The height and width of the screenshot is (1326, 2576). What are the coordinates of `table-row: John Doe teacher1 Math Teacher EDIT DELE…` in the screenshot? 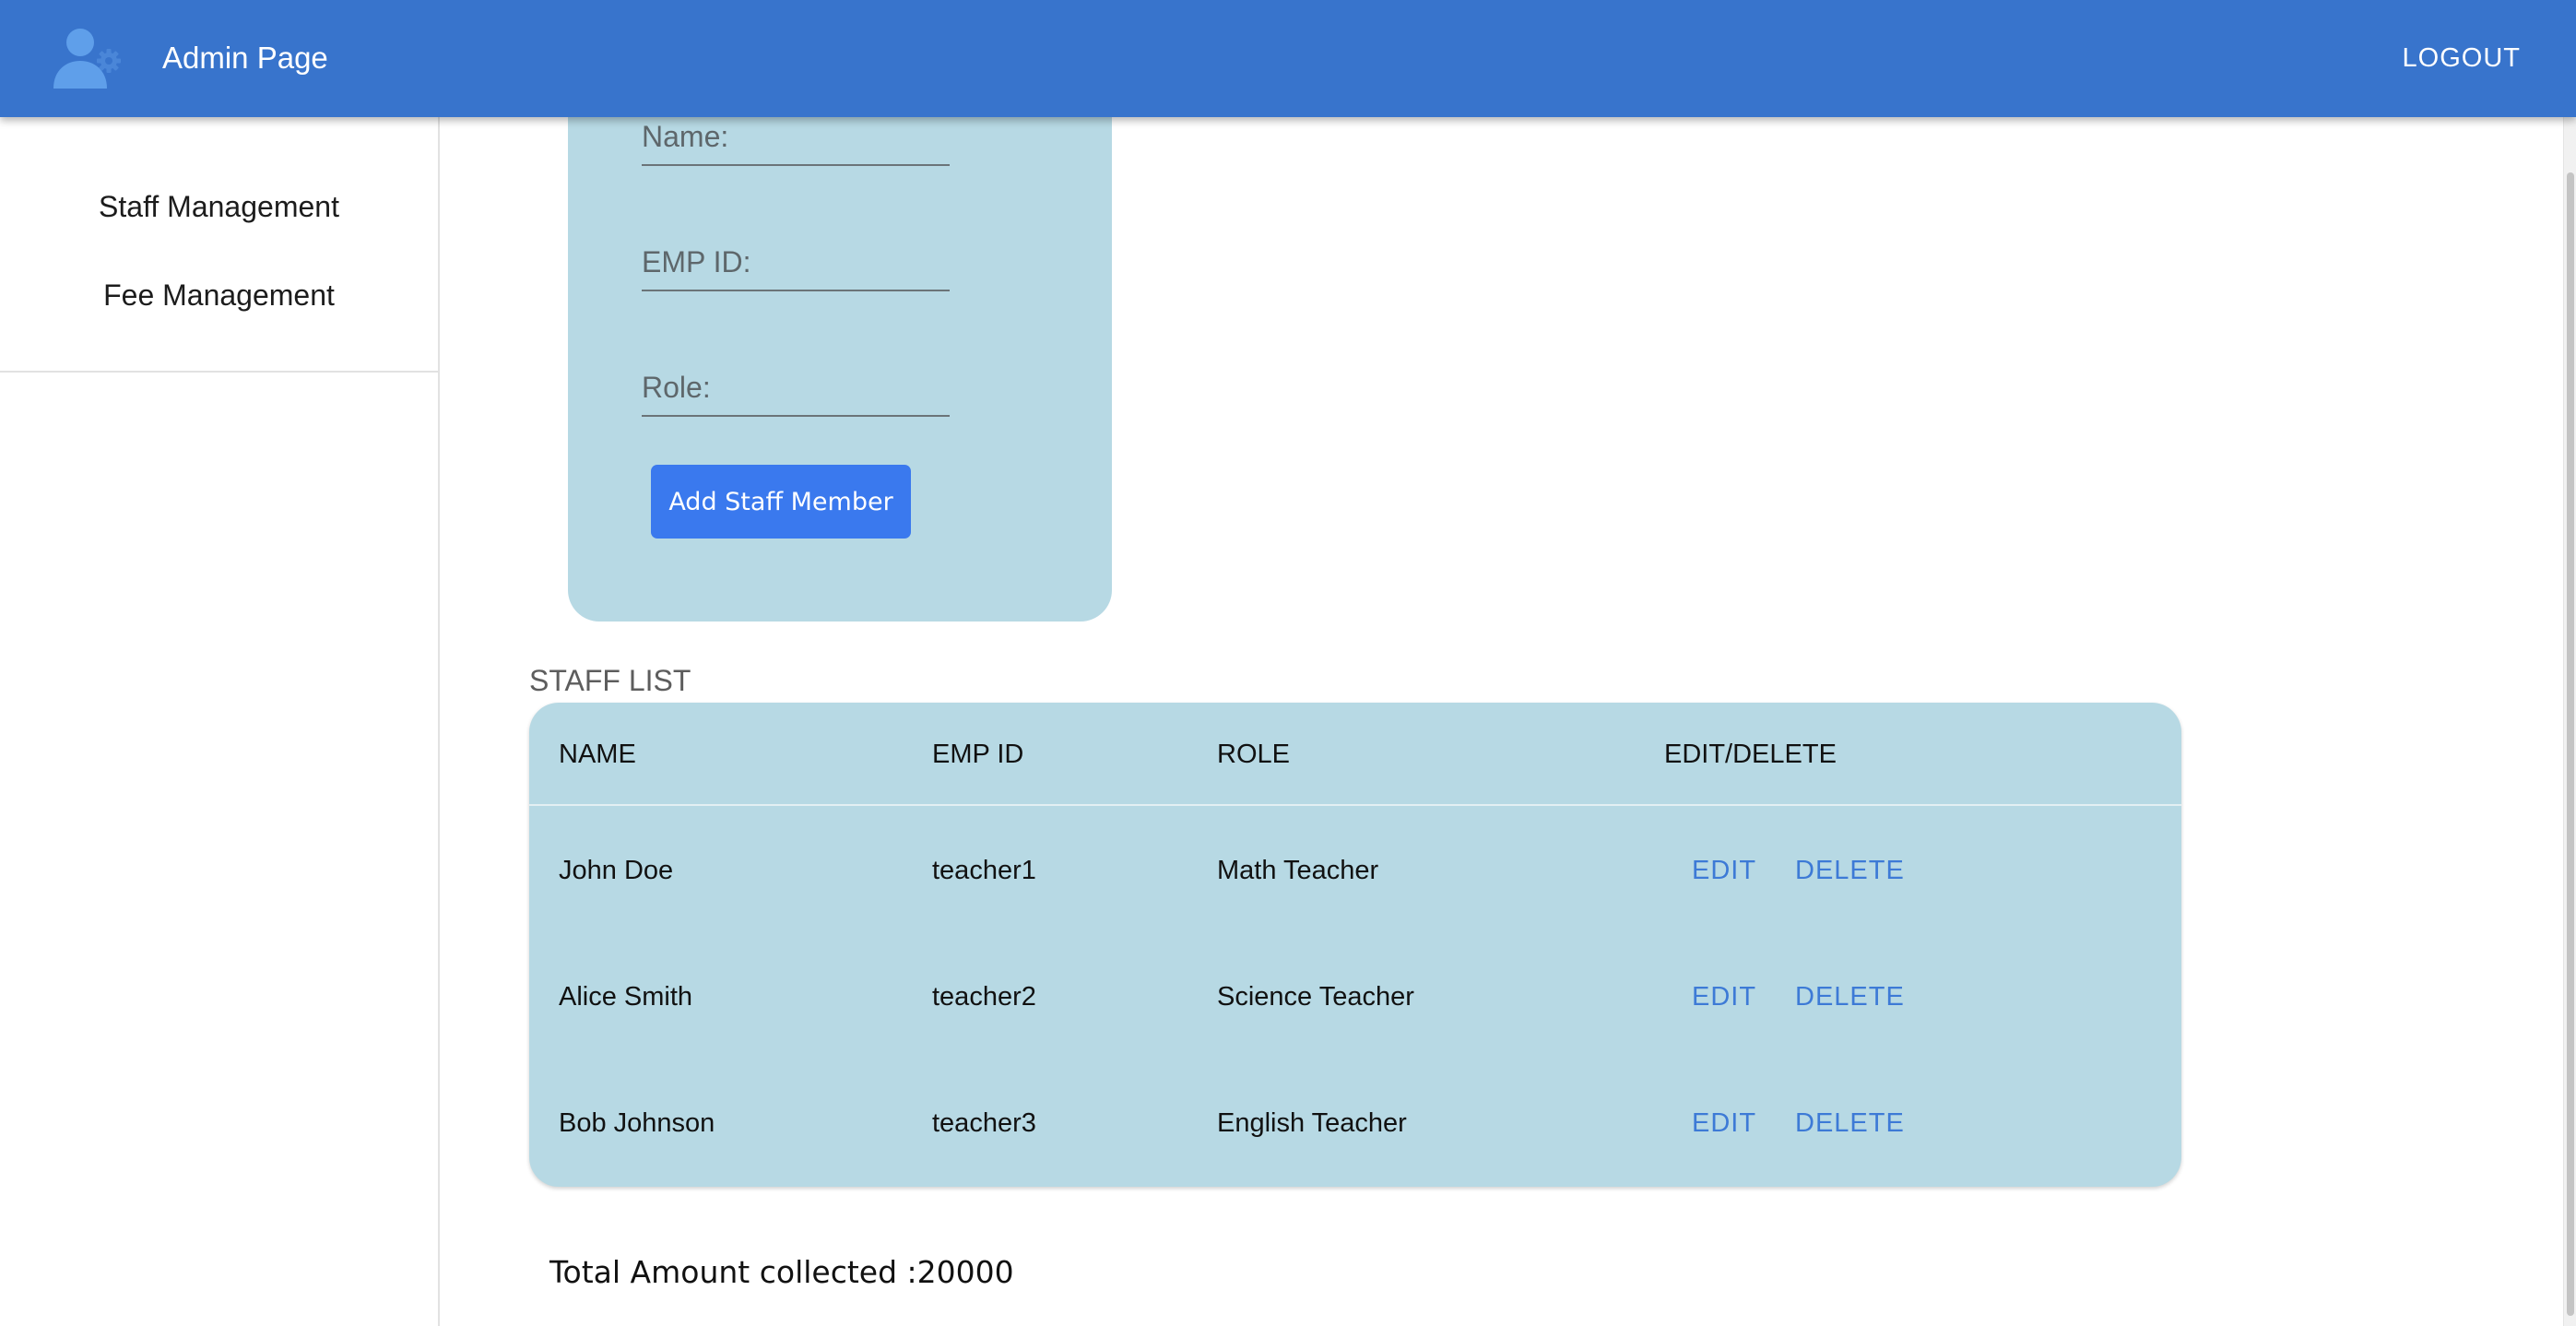 It's located at (1355, 871).